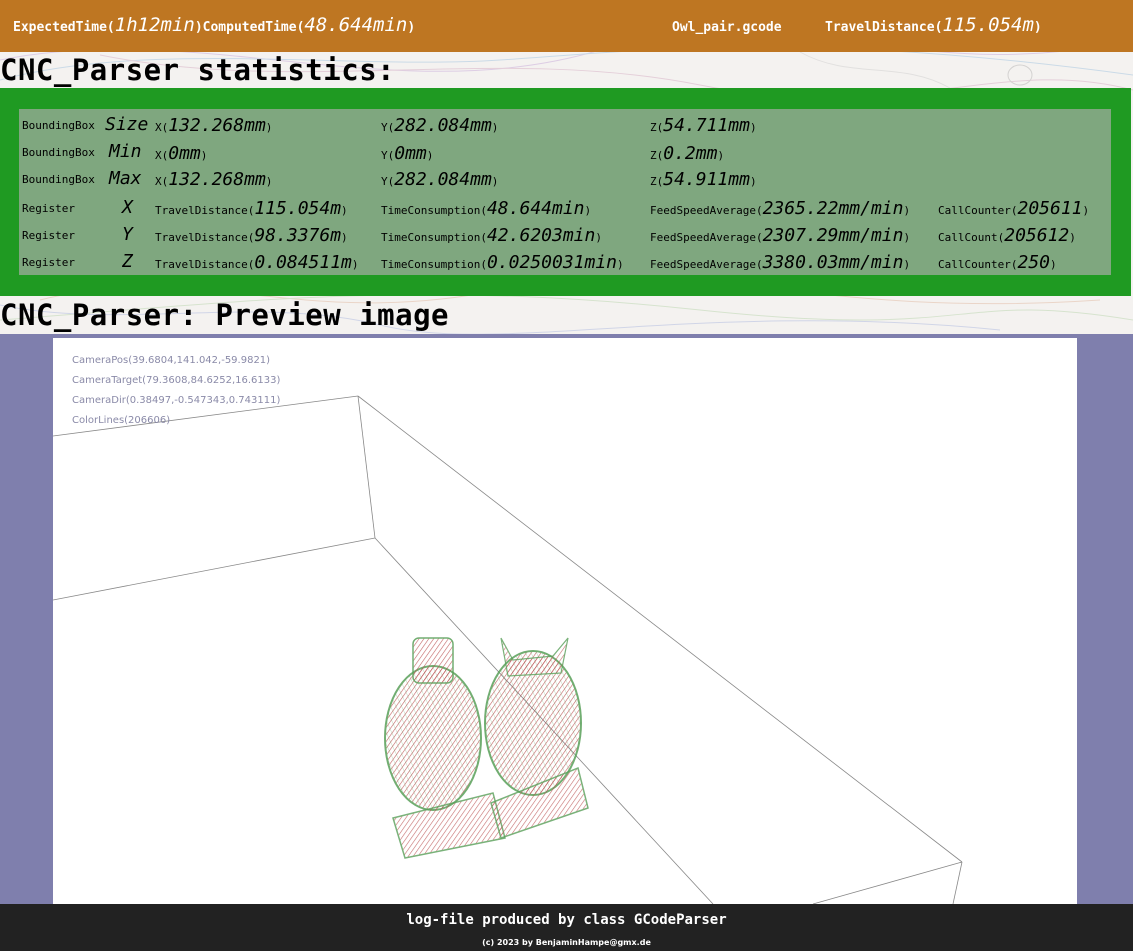 The image size is (1133, 951). Describe the element at coordinates (703, 179) in the screenshot. I see `bbox-z: Z(54.911mm)` at that location.